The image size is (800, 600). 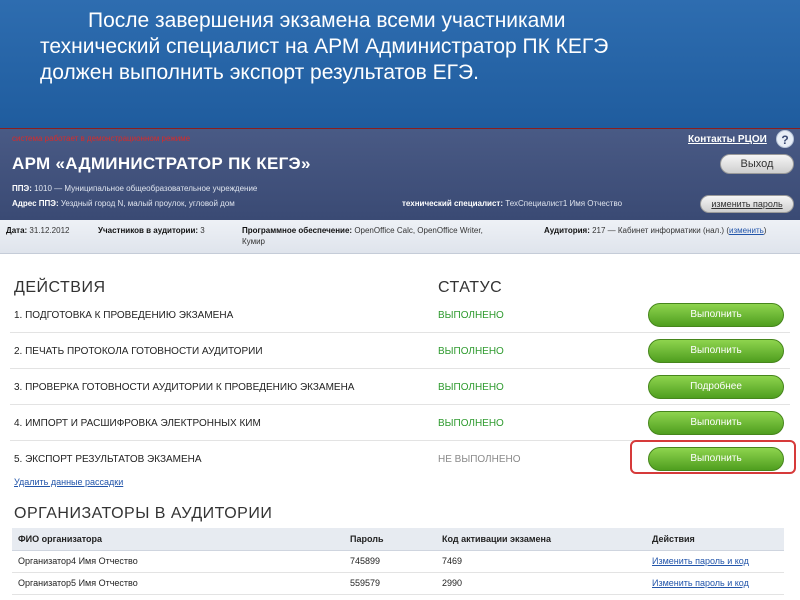 What do you see at coordinates (390, 539) in the screenshot?
I see `column-header: Пароль` at bounding box center [390, 539].